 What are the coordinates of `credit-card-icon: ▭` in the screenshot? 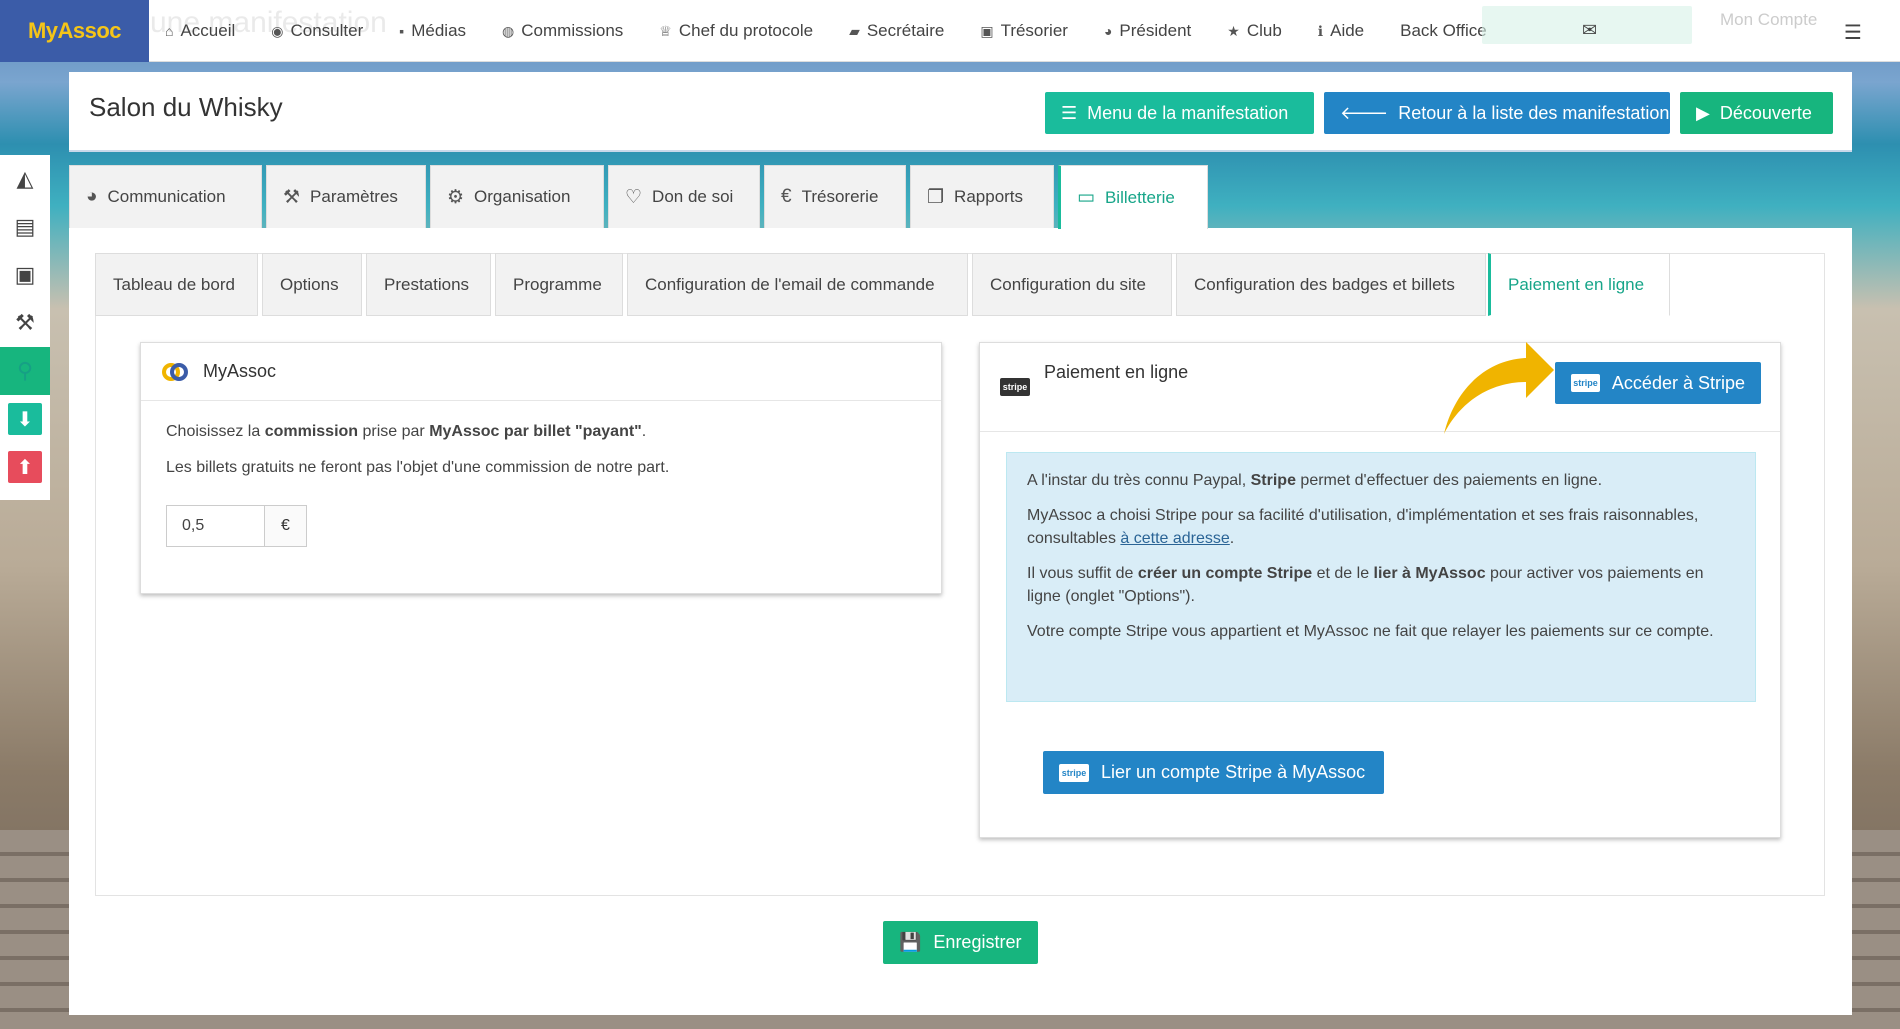 It's located at (1086, 197).